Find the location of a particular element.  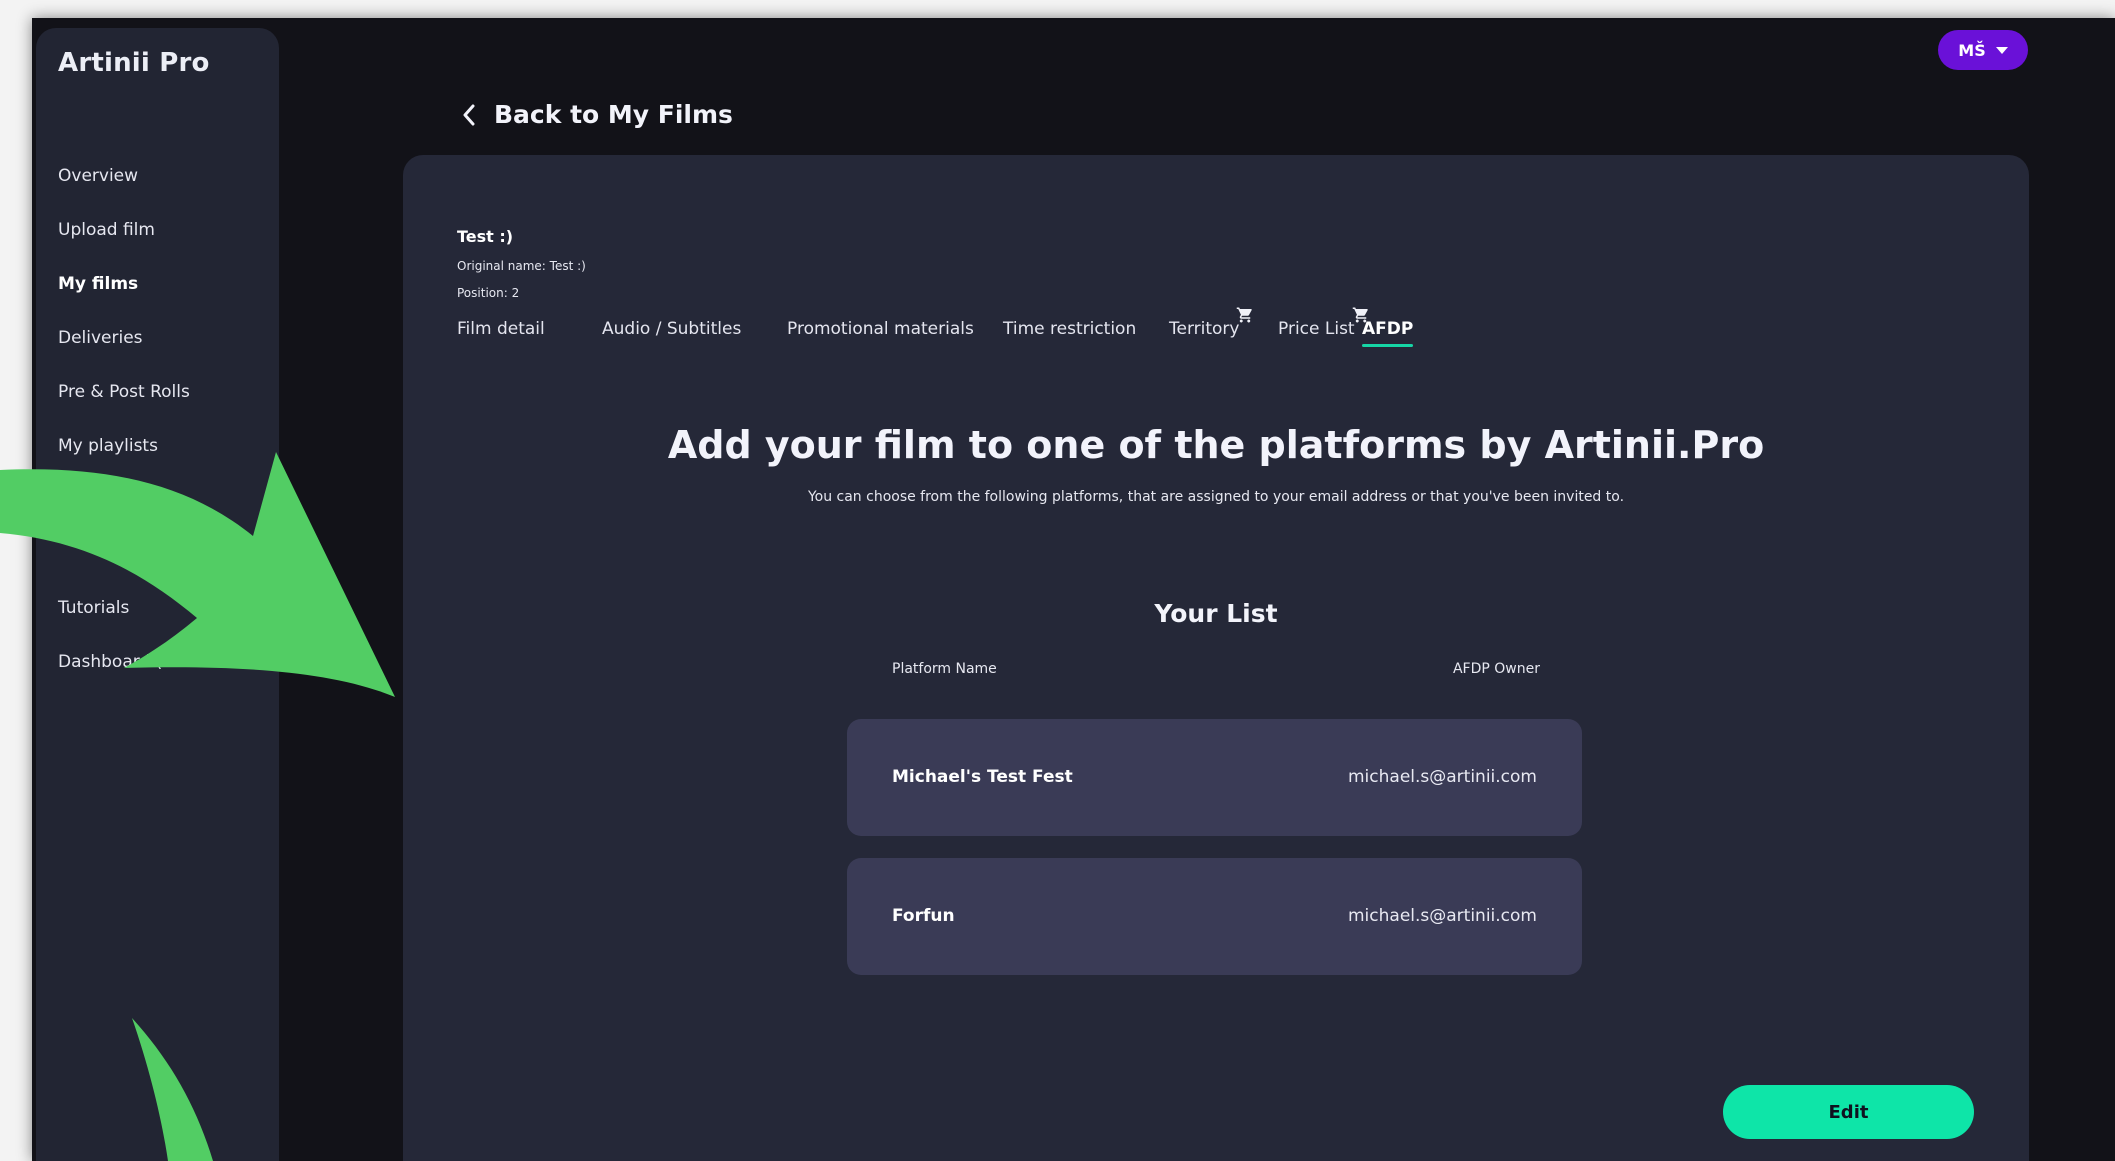

artinii-logo: Artinii Pro is located at coordinates (134, 63).